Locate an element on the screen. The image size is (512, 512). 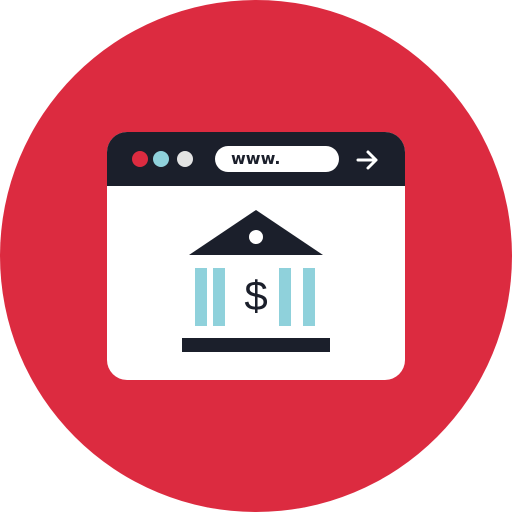
bank-building-icon: $ is located at coordinates (256, 281).